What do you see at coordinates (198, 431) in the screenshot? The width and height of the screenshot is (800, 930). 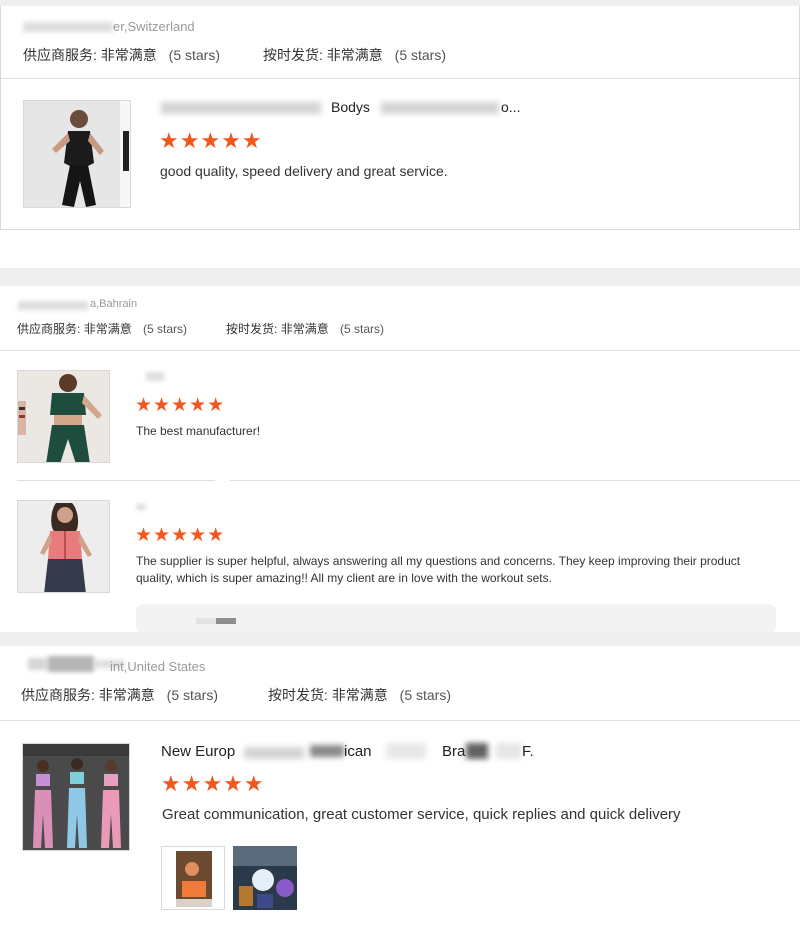 I see `review-text: The best manufacturer!` at bounding box center [198, 431].